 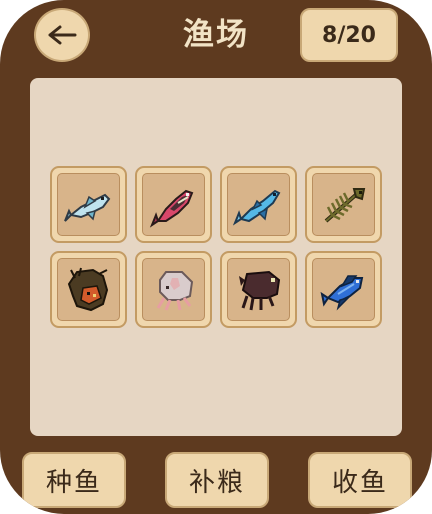 What do you see at coordinates (349, 35) in the screenshot?
I see `fish-count-badge: 8/20` at bounding box center [349, 35].